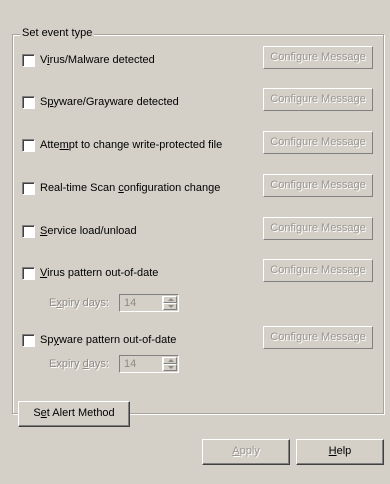 This screenshot has height=484, width=390. I want to click on event-label: Real-time Scan configuration change, so click(130, 188).